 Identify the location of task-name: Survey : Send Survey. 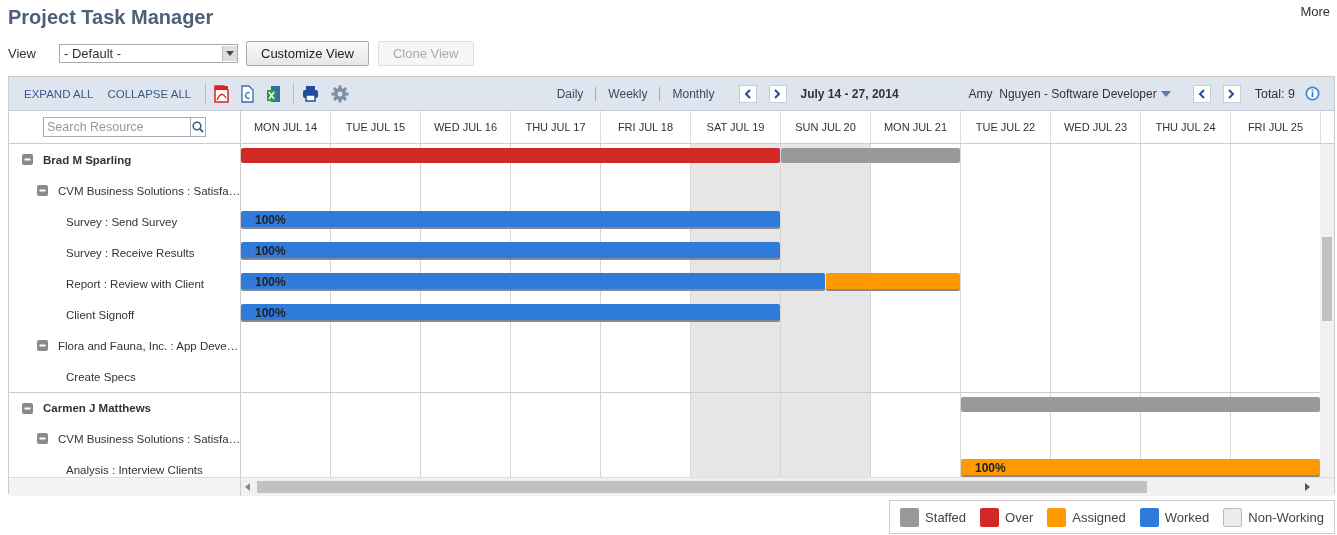
(122, 221).